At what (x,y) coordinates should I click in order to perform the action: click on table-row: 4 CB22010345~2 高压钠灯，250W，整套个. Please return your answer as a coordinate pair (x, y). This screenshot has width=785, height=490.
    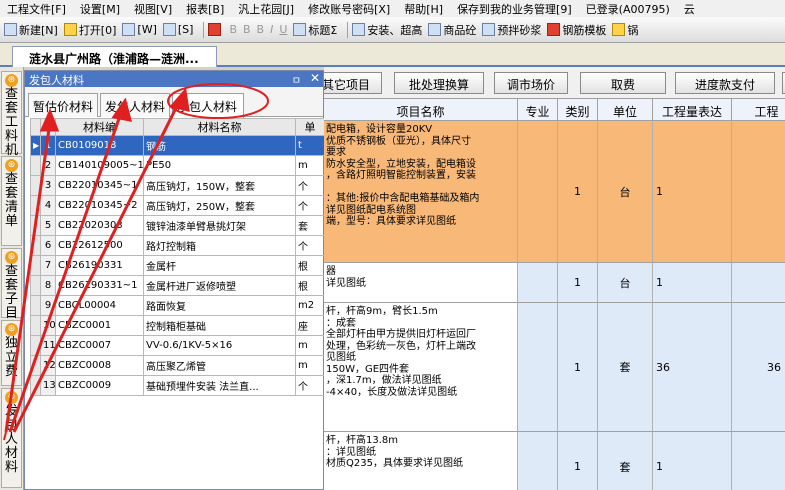
    Looking at the image, I should click on (177, 205).